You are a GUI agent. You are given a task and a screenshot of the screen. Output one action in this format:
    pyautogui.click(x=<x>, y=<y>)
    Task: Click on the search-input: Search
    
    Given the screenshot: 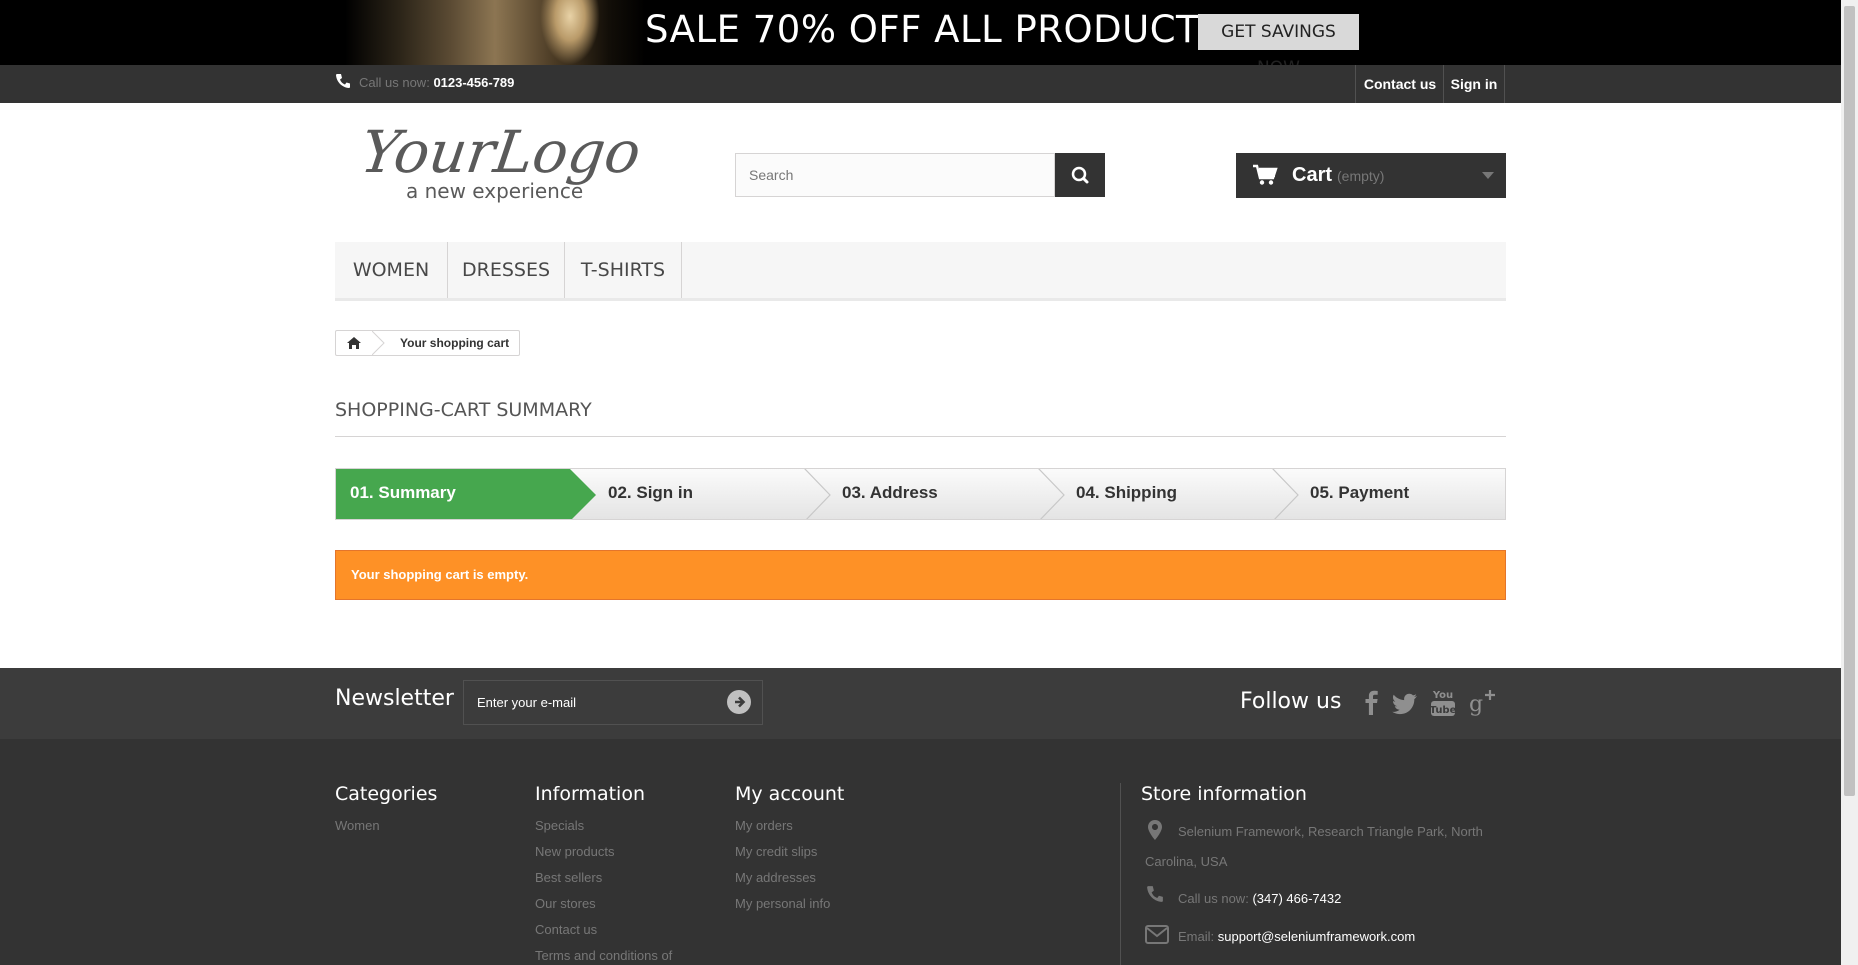 What is the action you would take?
    pyautogui.click(x=895, y=175)
    